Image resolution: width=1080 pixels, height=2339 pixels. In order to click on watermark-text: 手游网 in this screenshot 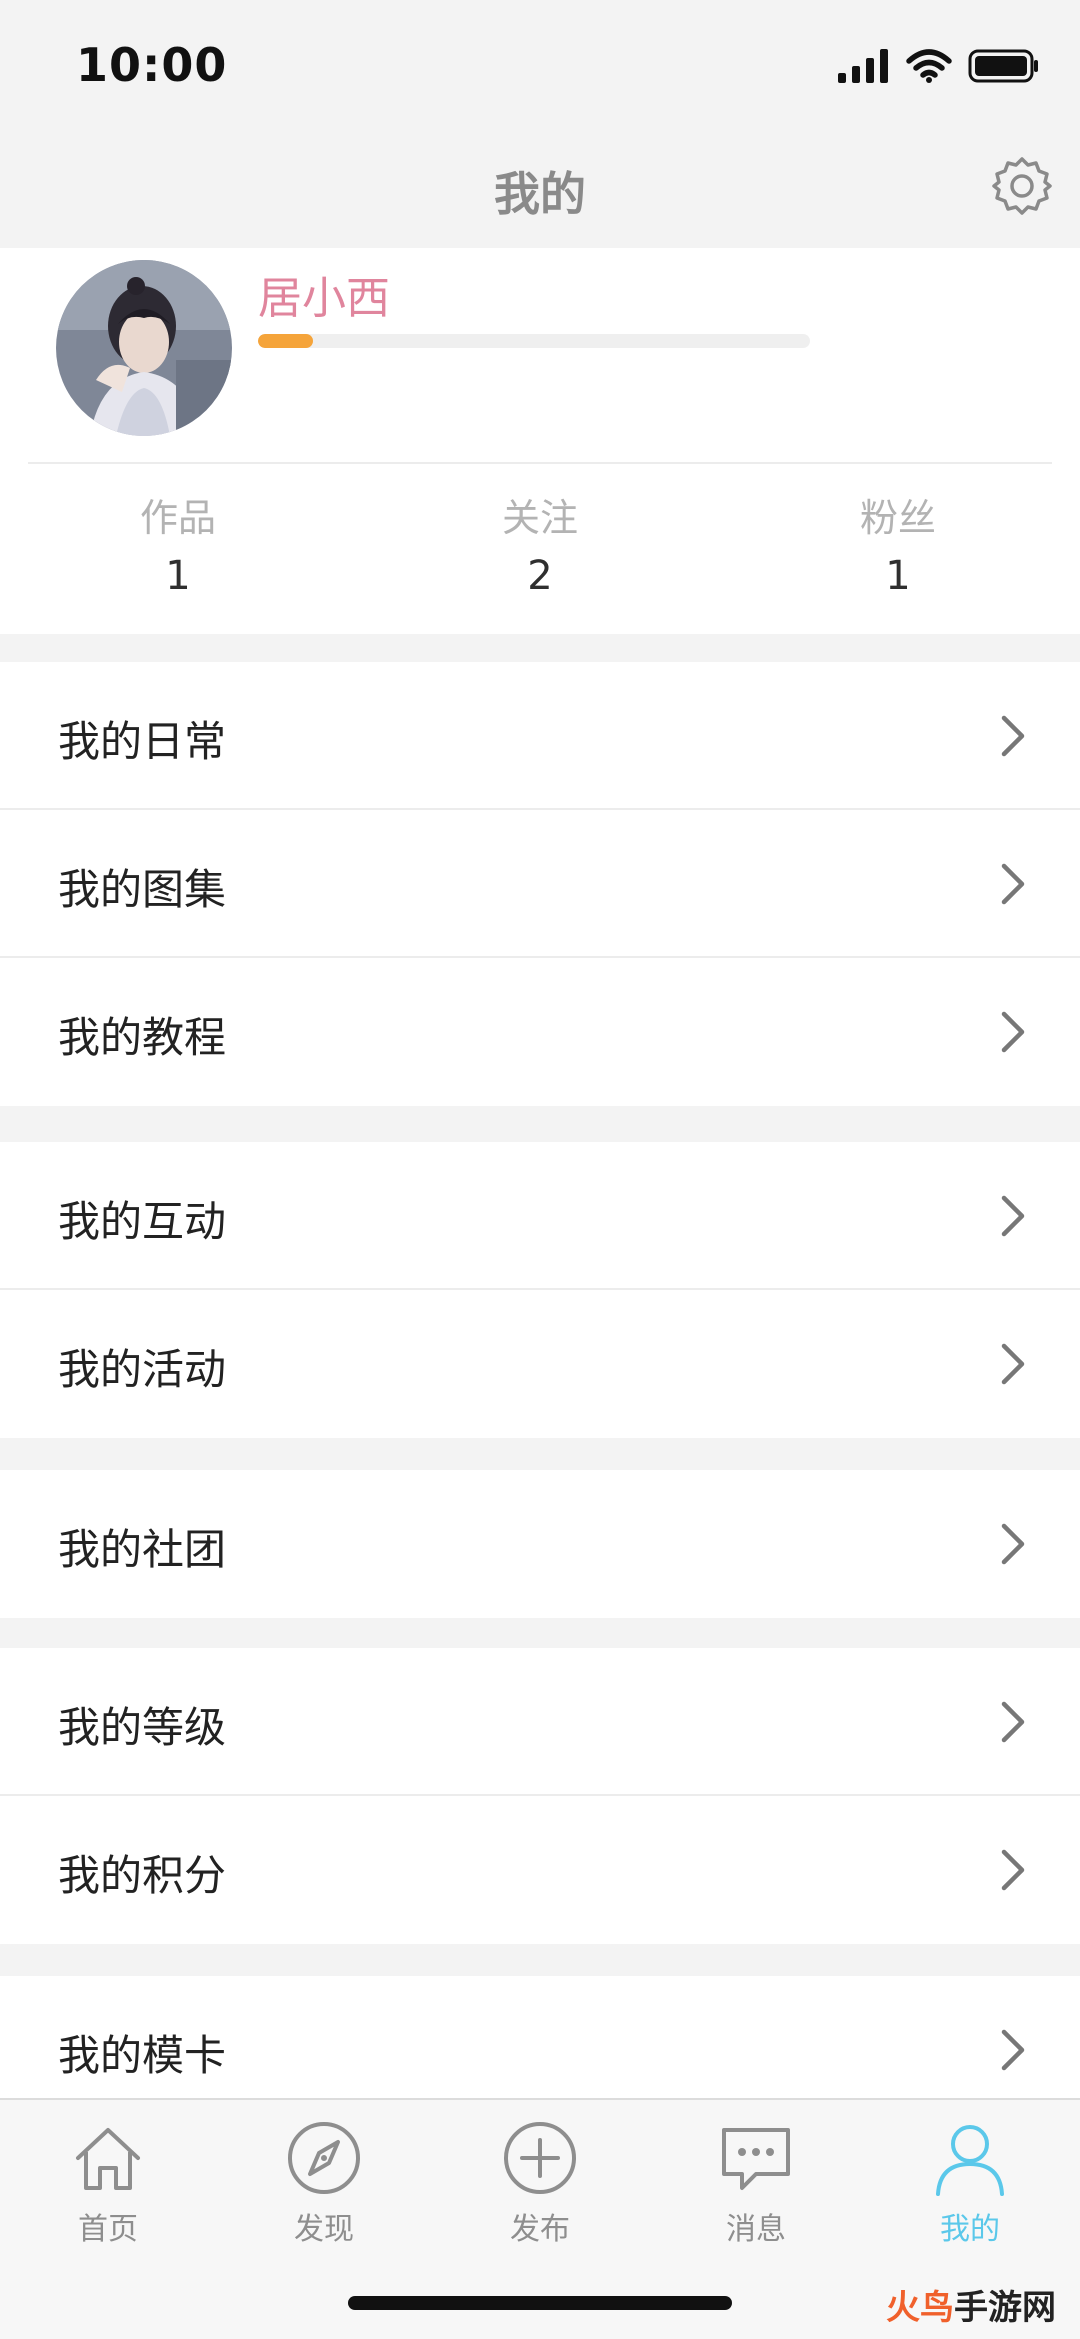, I will do `click(1005, 2308)`.